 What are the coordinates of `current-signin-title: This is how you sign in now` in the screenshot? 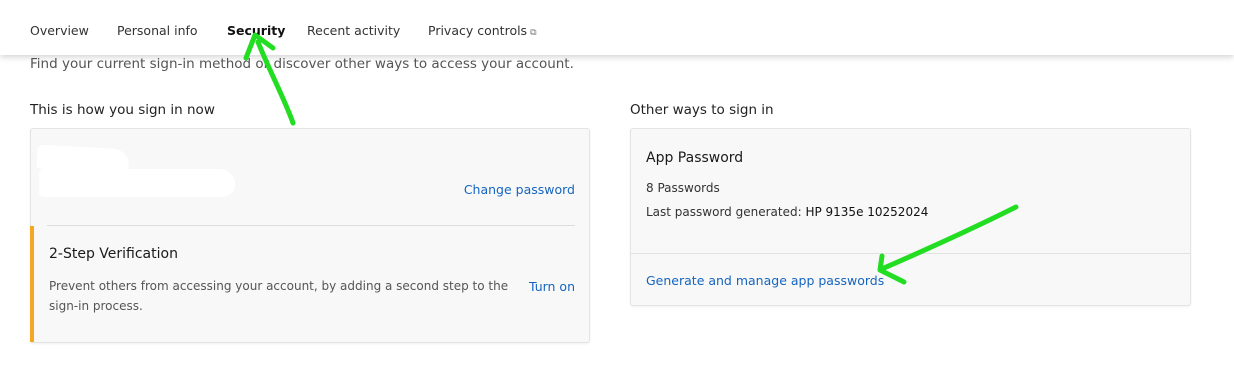 It's located at (122, 110).